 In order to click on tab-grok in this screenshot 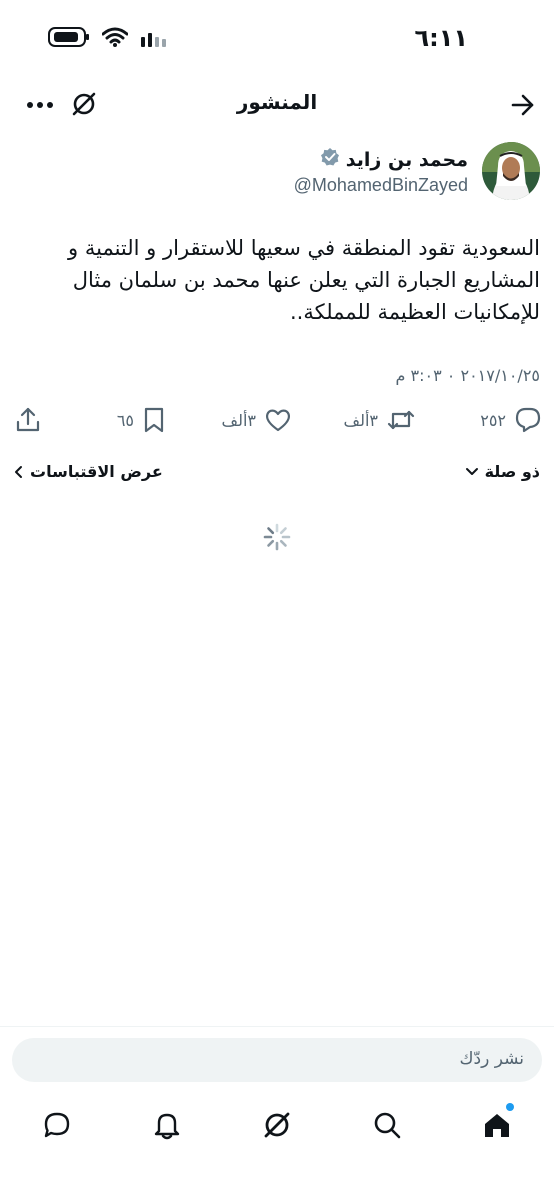, I will do `click(277, 1125)`.